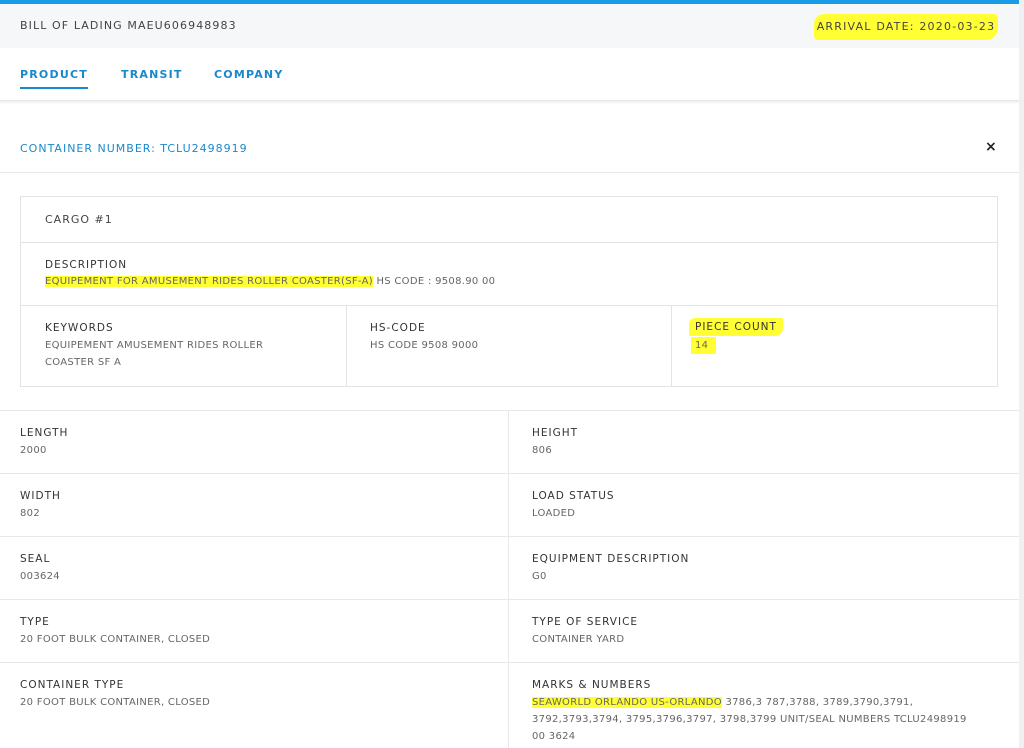  What do you see at coordinates (254, 442) in the screenshot?
I see `detail-length: LENGTH 2000` at bounding box center [254, 442].